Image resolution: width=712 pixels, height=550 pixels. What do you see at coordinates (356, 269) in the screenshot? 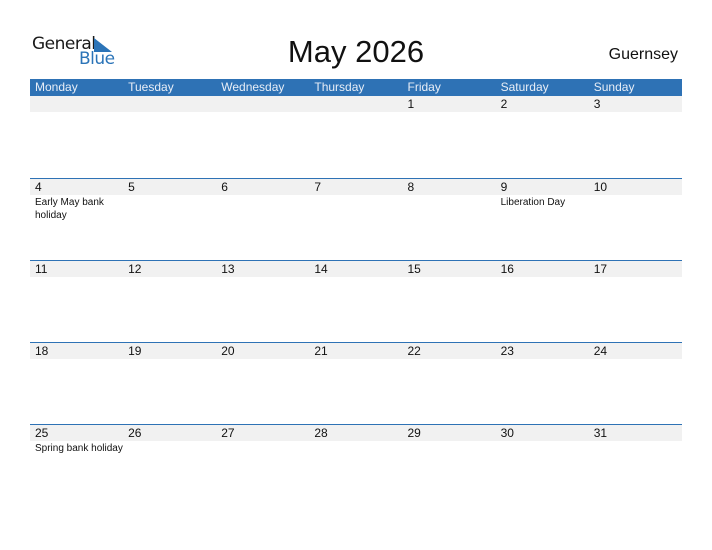
I see `date-band: 11 12 13 14 15 16 17` at bounding box center [356, 269].